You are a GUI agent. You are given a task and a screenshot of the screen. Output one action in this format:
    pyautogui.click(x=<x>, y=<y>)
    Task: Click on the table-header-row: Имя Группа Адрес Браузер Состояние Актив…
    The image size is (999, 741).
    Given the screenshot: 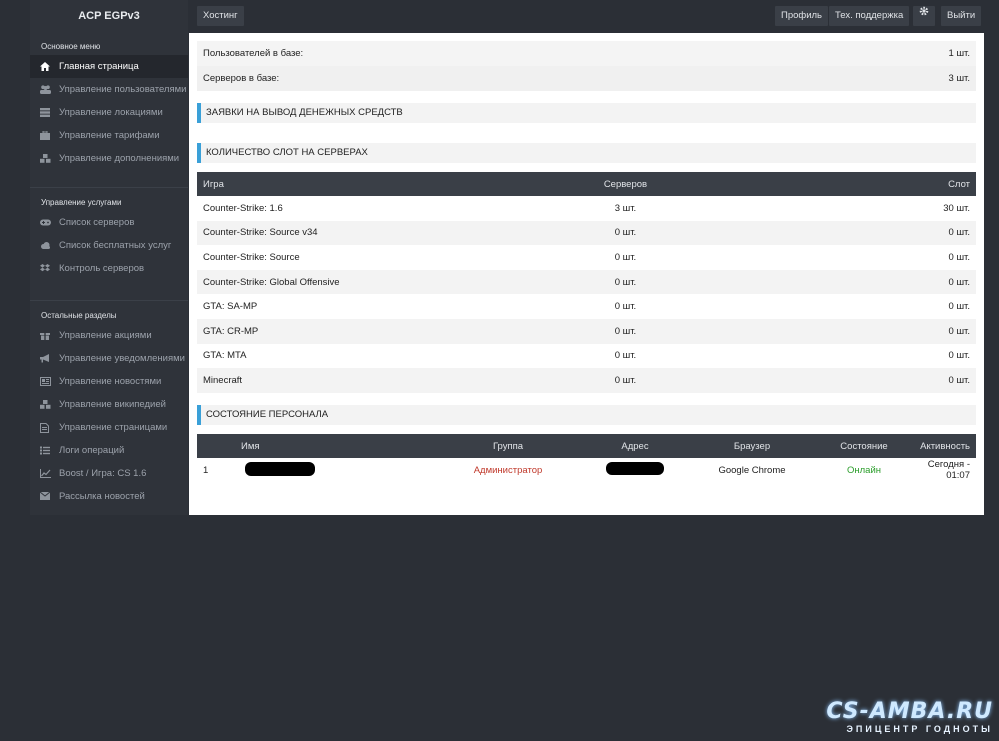 What is the action you would take?
    pyautogui.click(x=586, y=446)
    